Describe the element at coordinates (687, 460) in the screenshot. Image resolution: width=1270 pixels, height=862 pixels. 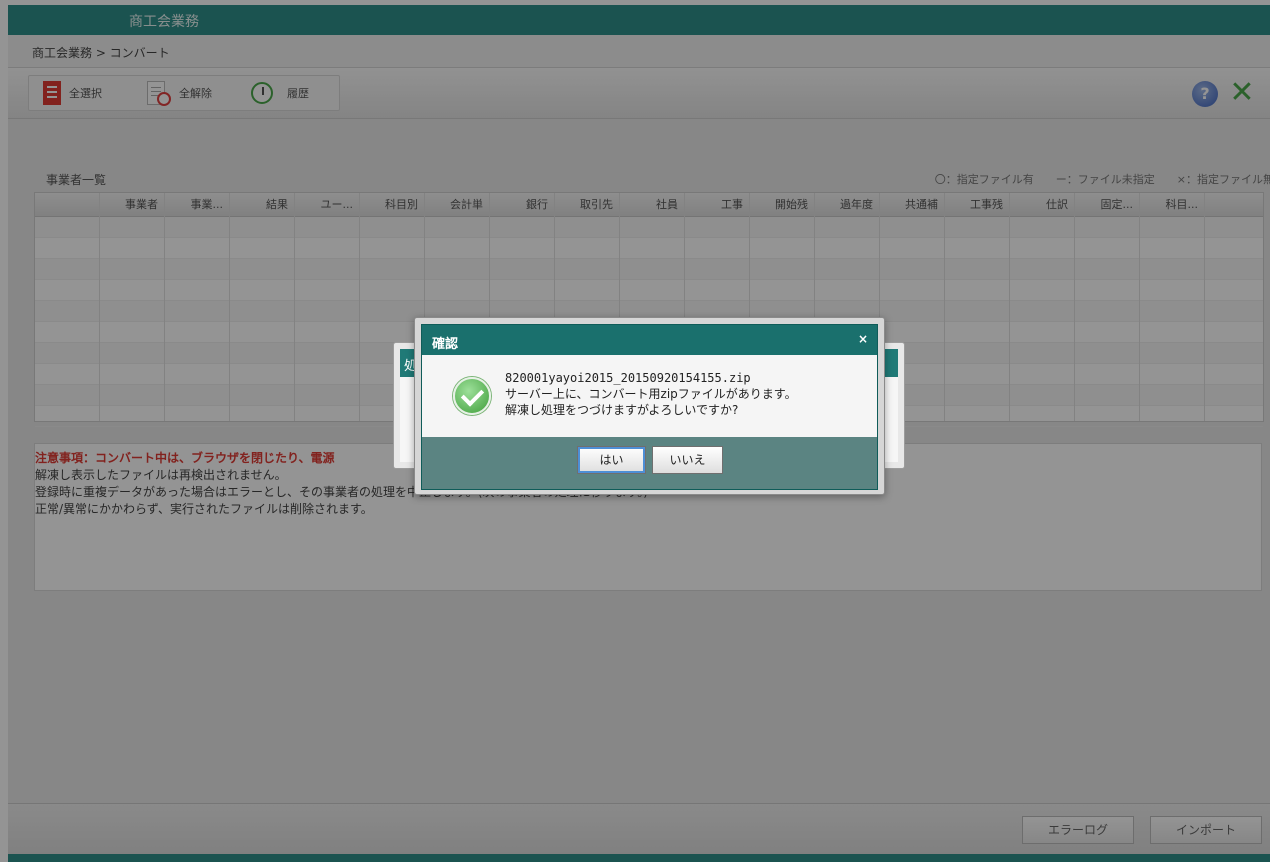
I see `no-button: いいえ` at that location.